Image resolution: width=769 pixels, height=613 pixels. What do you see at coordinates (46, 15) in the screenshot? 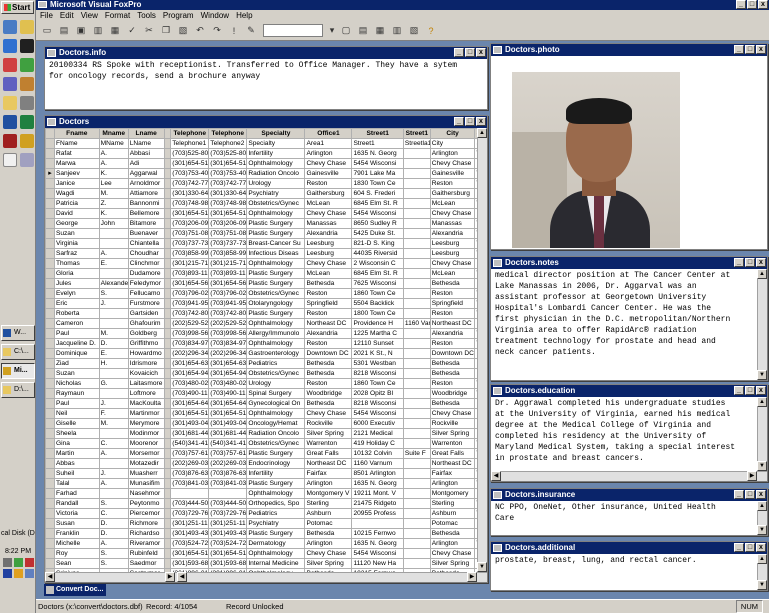
I see `menu-file: File` at bounding box center [46, 15].